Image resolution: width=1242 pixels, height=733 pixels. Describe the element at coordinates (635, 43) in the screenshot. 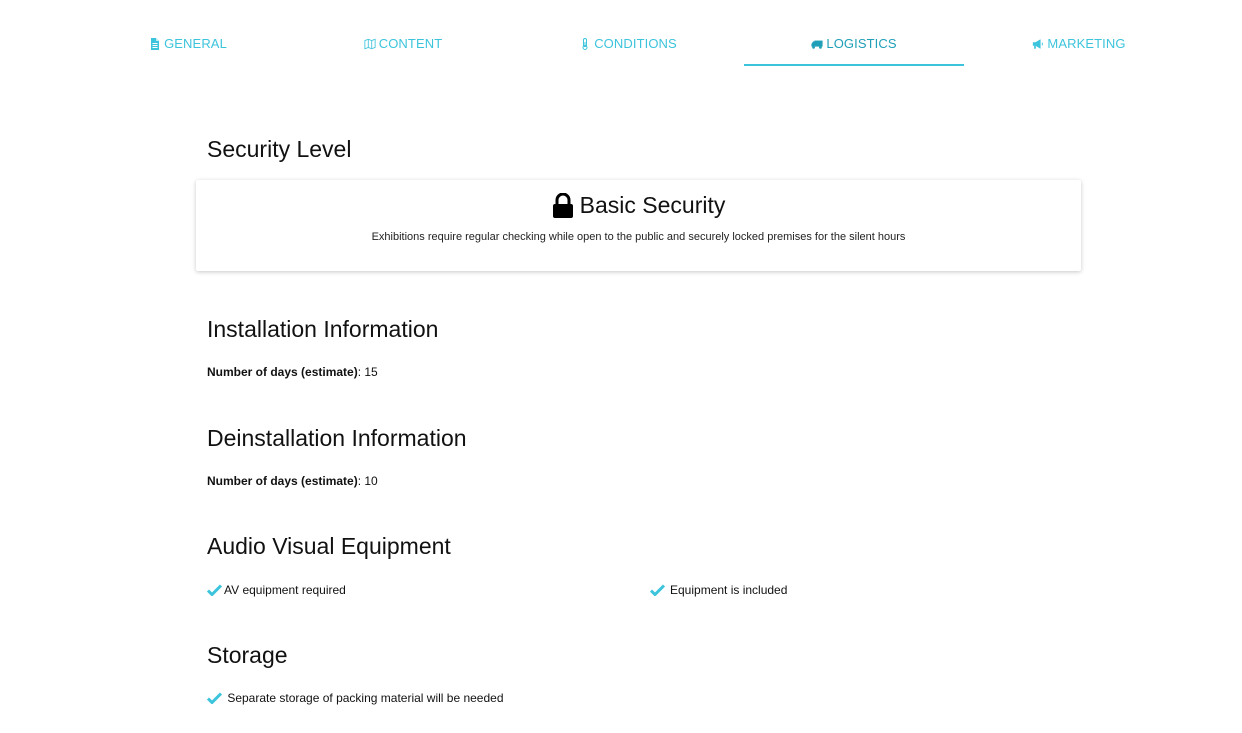

I see `tab-conditions-label: CONDITIONS` at that location.